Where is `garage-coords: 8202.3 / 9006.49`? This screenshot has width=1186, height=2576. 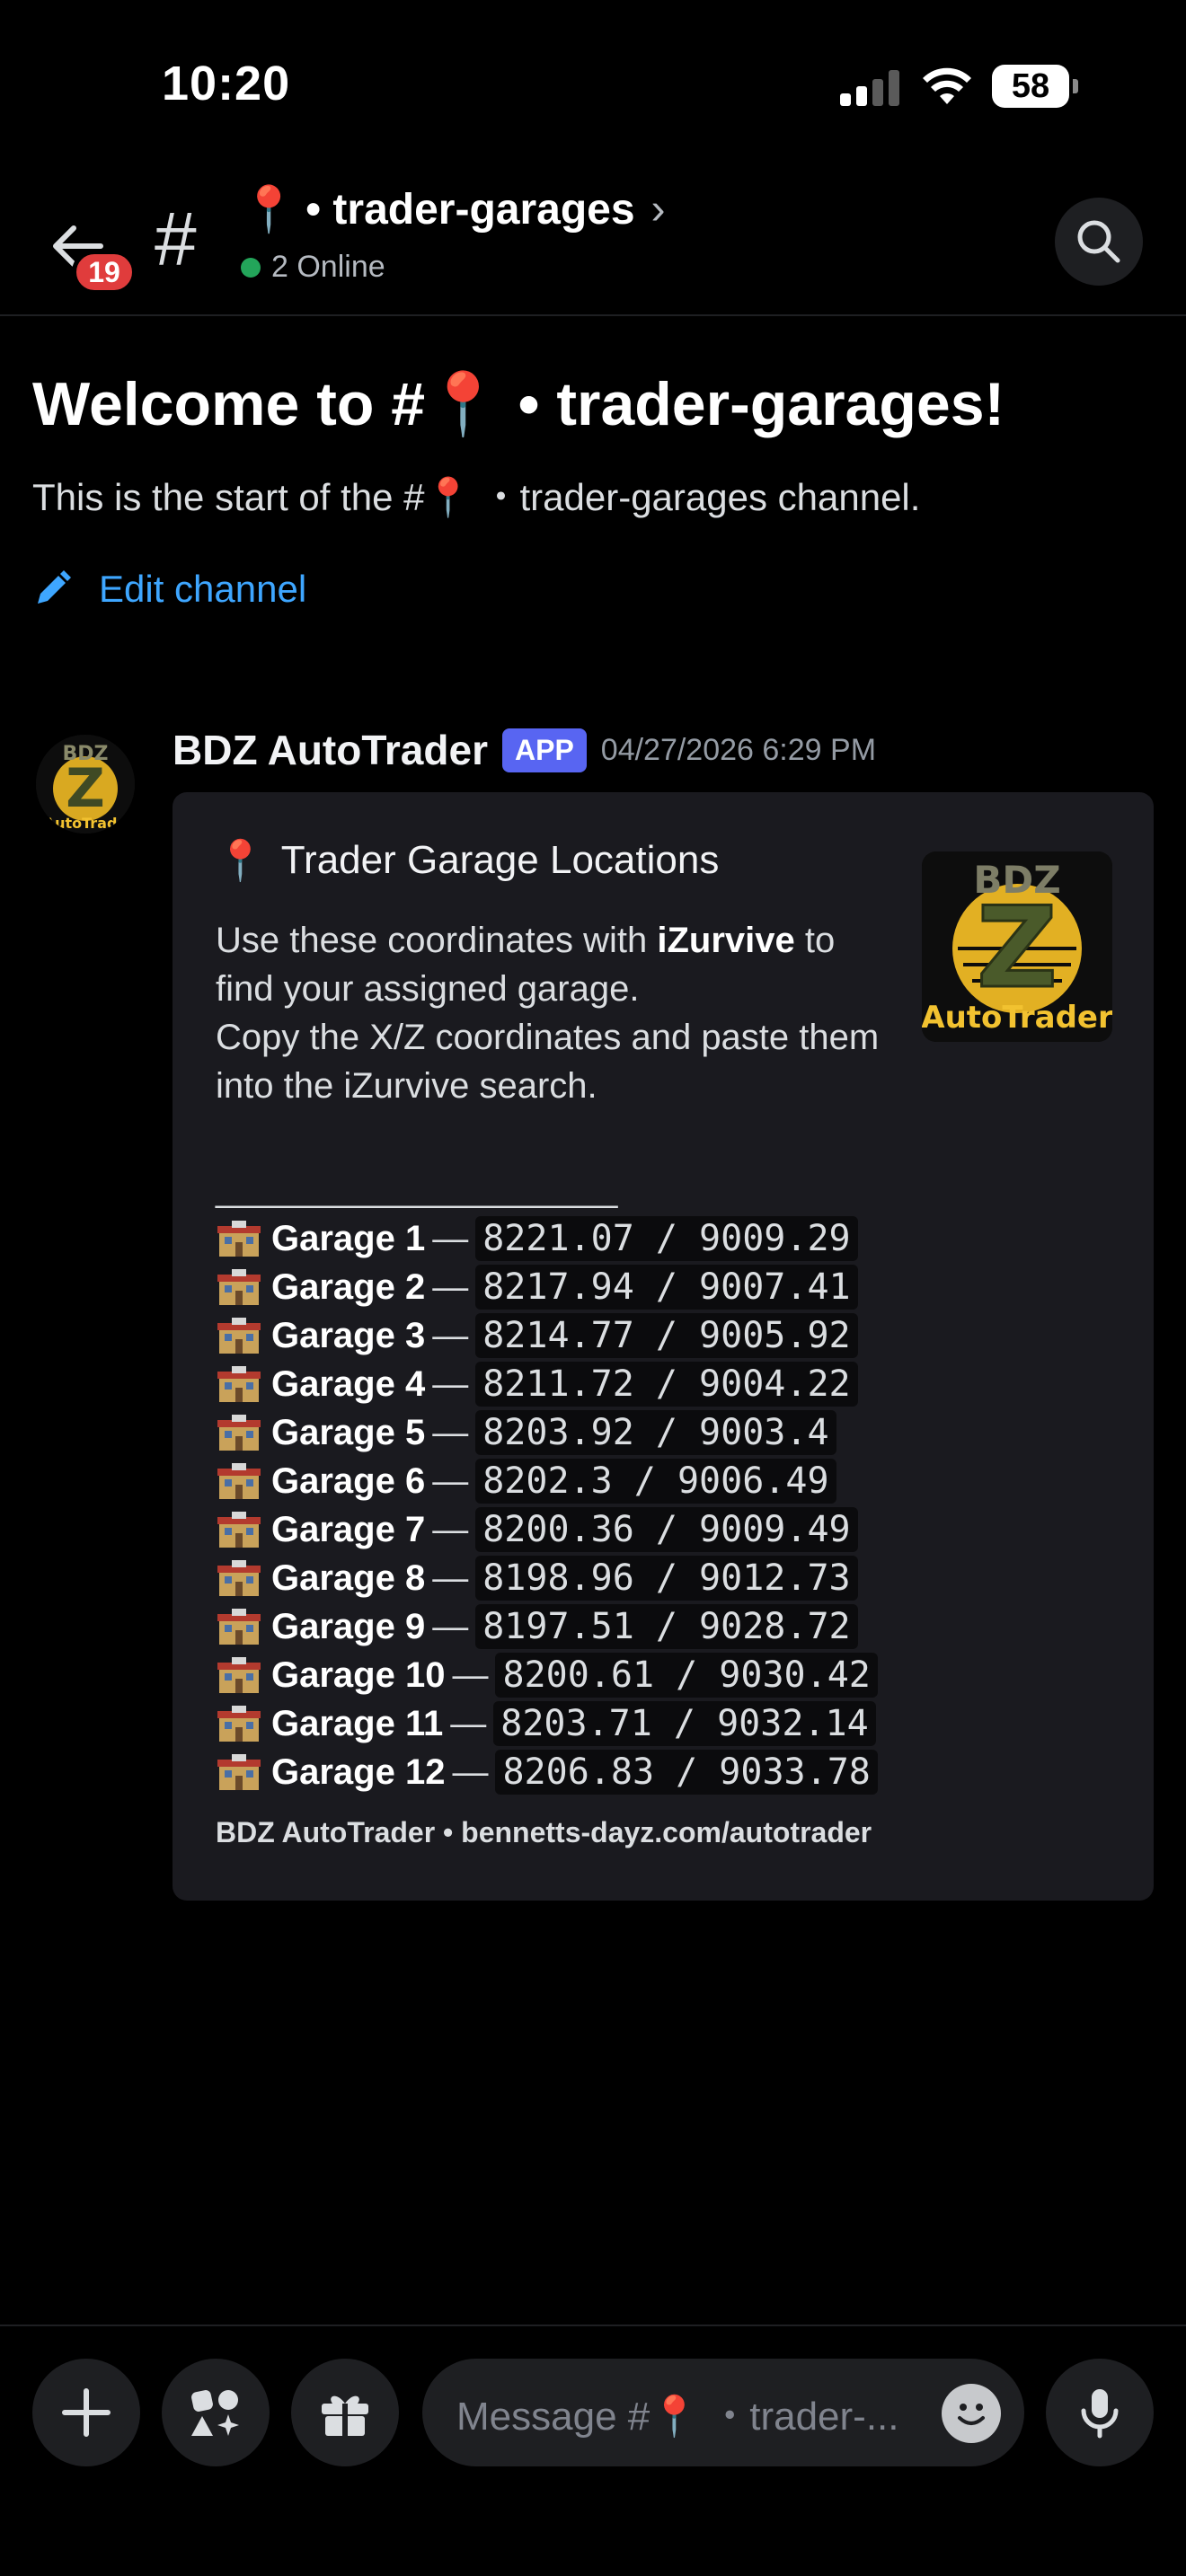
garage-coords: 8202.3 / 9006.49 is located at coordinates (655, 1481).